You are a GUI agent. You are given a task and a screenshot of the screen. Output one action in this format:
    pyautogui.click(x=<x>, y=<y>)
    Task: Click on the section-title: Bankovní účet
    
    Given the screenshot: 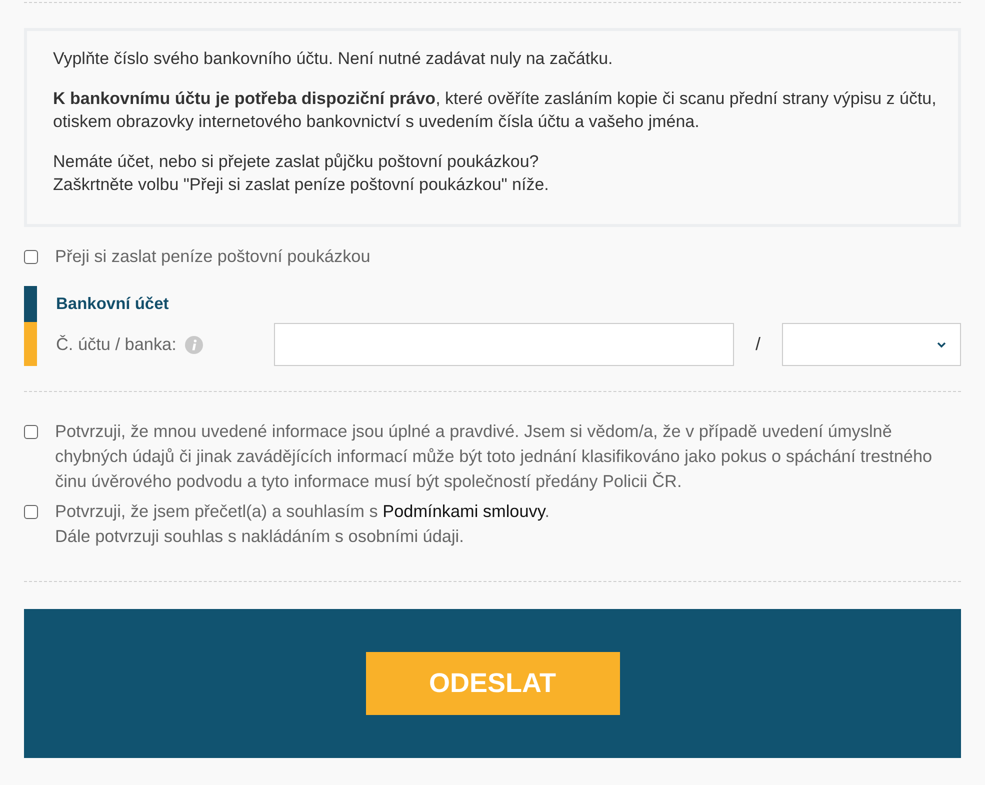 What is the action you would take?
    pyautogui.click(x=112, y=304)
    